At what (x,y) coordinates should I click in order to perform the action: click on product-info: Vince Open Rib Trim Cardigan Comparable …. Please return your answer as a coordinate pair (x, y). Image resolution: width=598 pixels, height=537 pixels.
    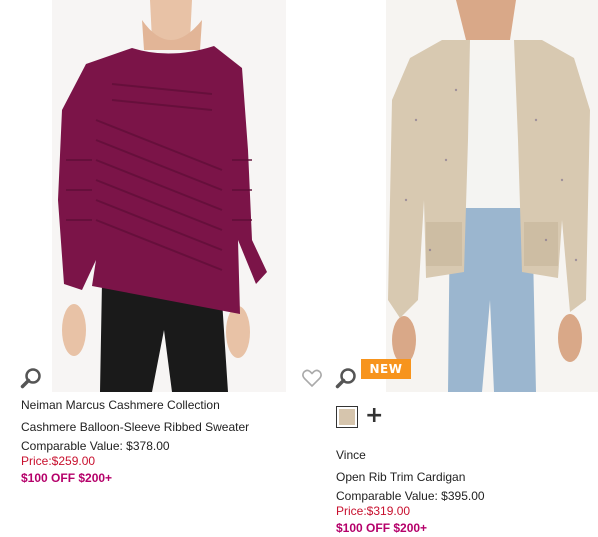
    Looking at the image, I should click on (410, 490).